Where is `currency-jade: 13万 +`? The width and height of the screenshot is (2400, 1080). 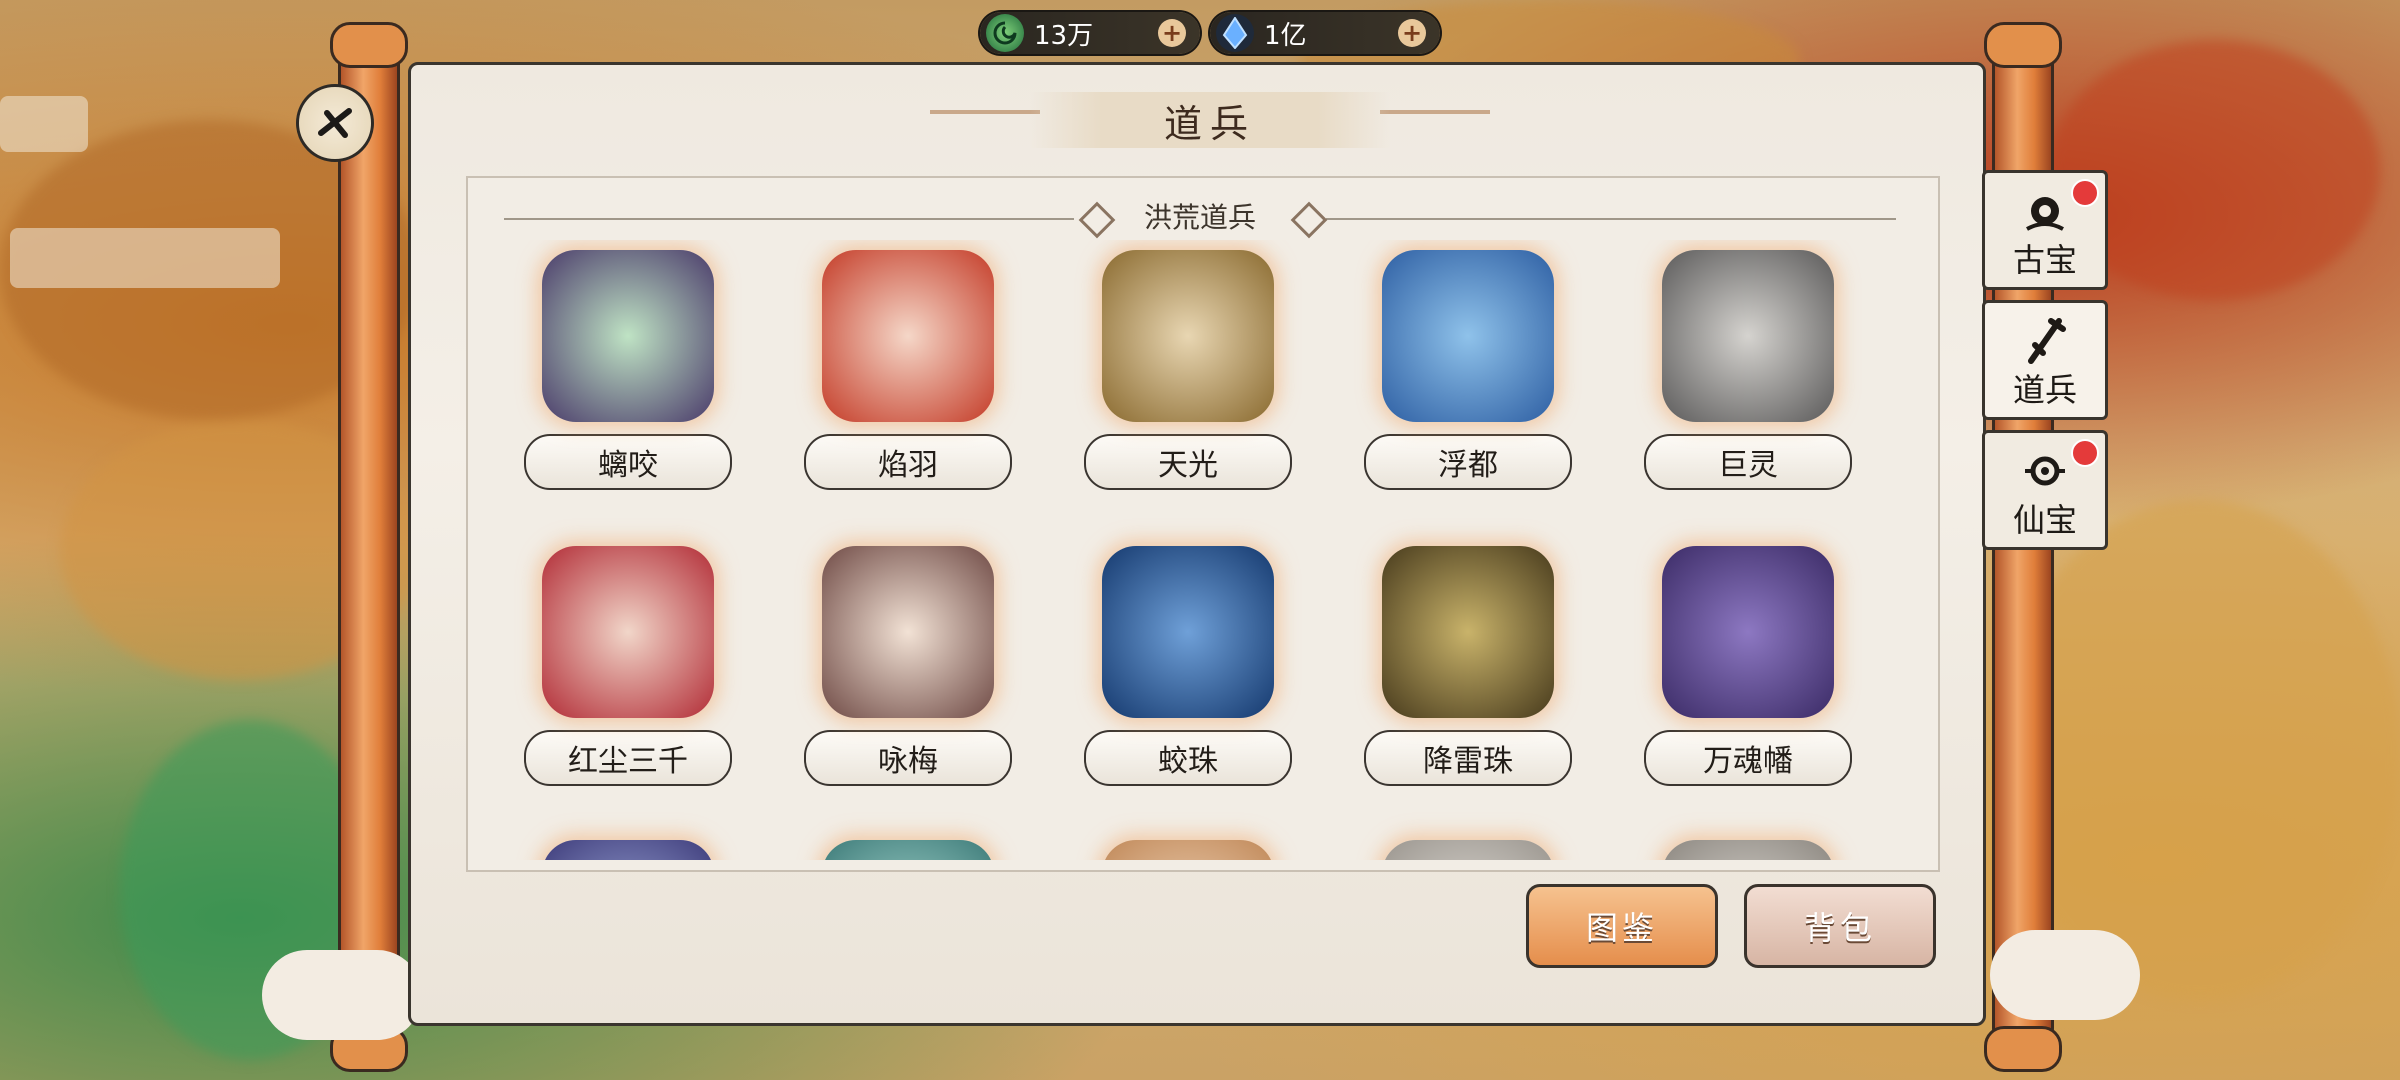
currency-jade: 13万 + is located at coordinates (1090, 33).